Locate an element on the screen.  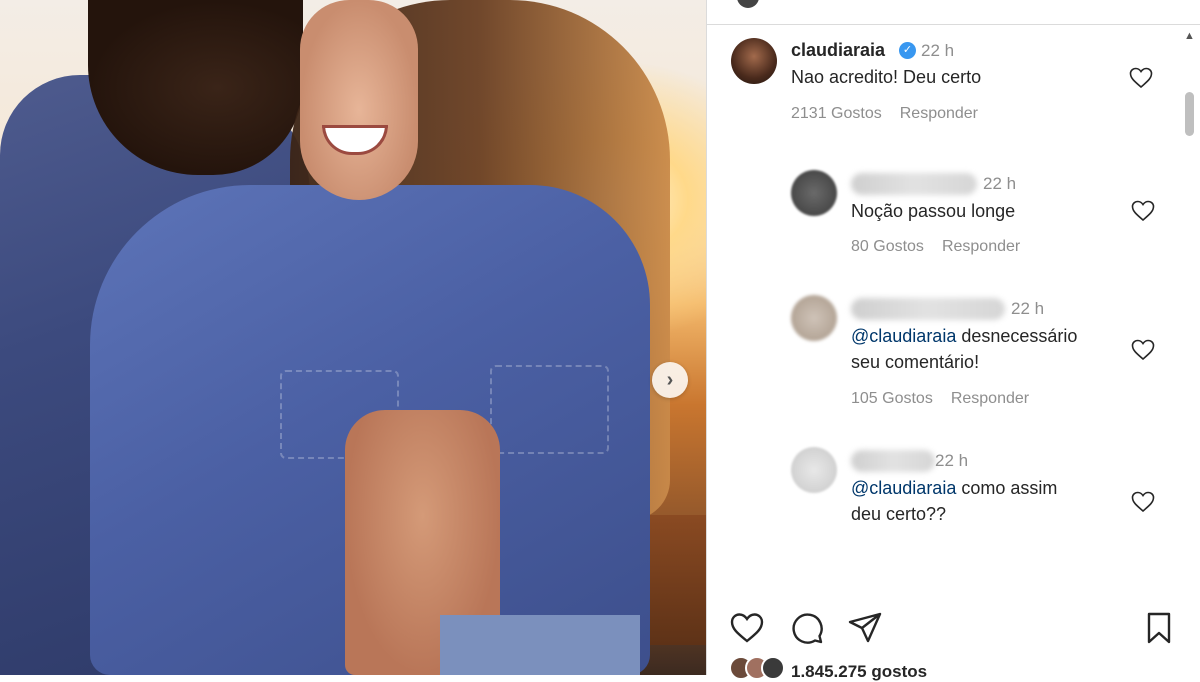
next-image-button: › is located at coordinates (670, 380).